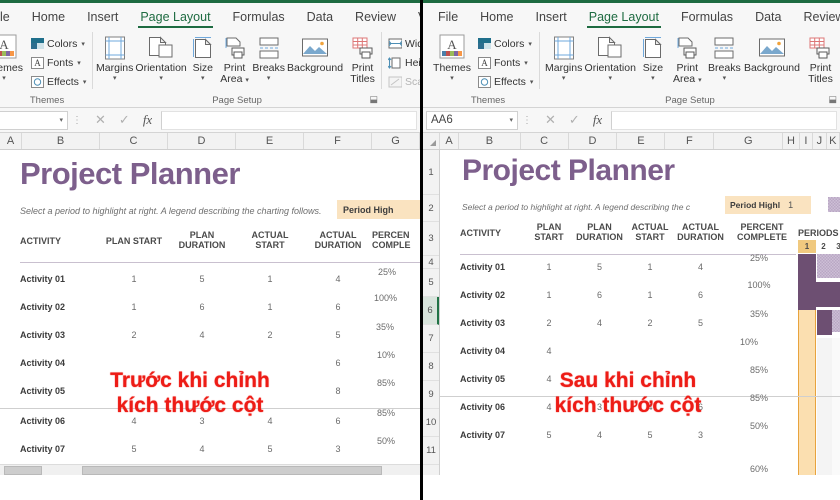  What do you see at coordinates (431, 172) in the screenshot?
I see `row-header-1: 1` at bounding box center [431, 172].